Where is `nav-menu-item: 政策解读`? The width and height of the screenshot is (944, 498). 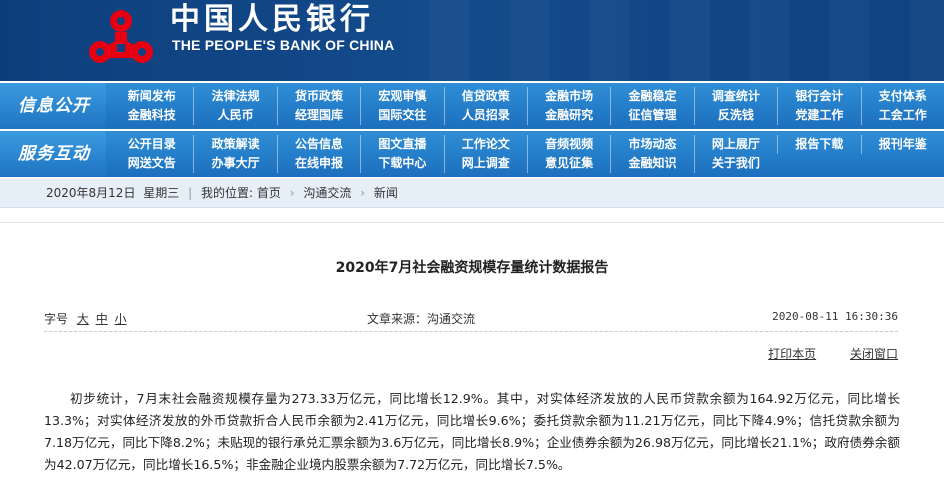 nav-menu-item: 政策解读 is located at coordinates (234, 144).